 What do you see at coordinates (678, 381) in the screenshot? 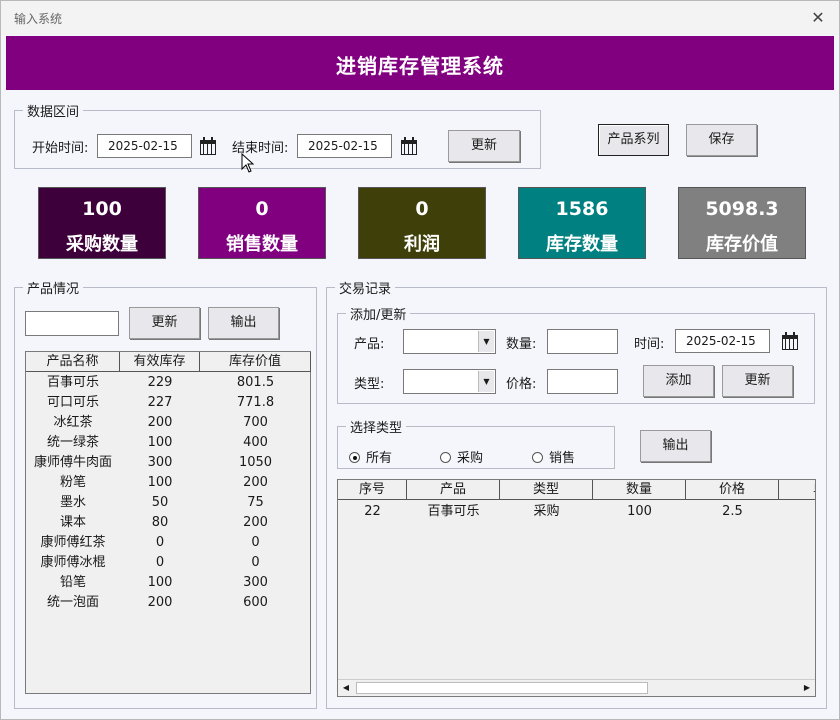
I see `add-button: 添加` at bounding box center [678, 381].